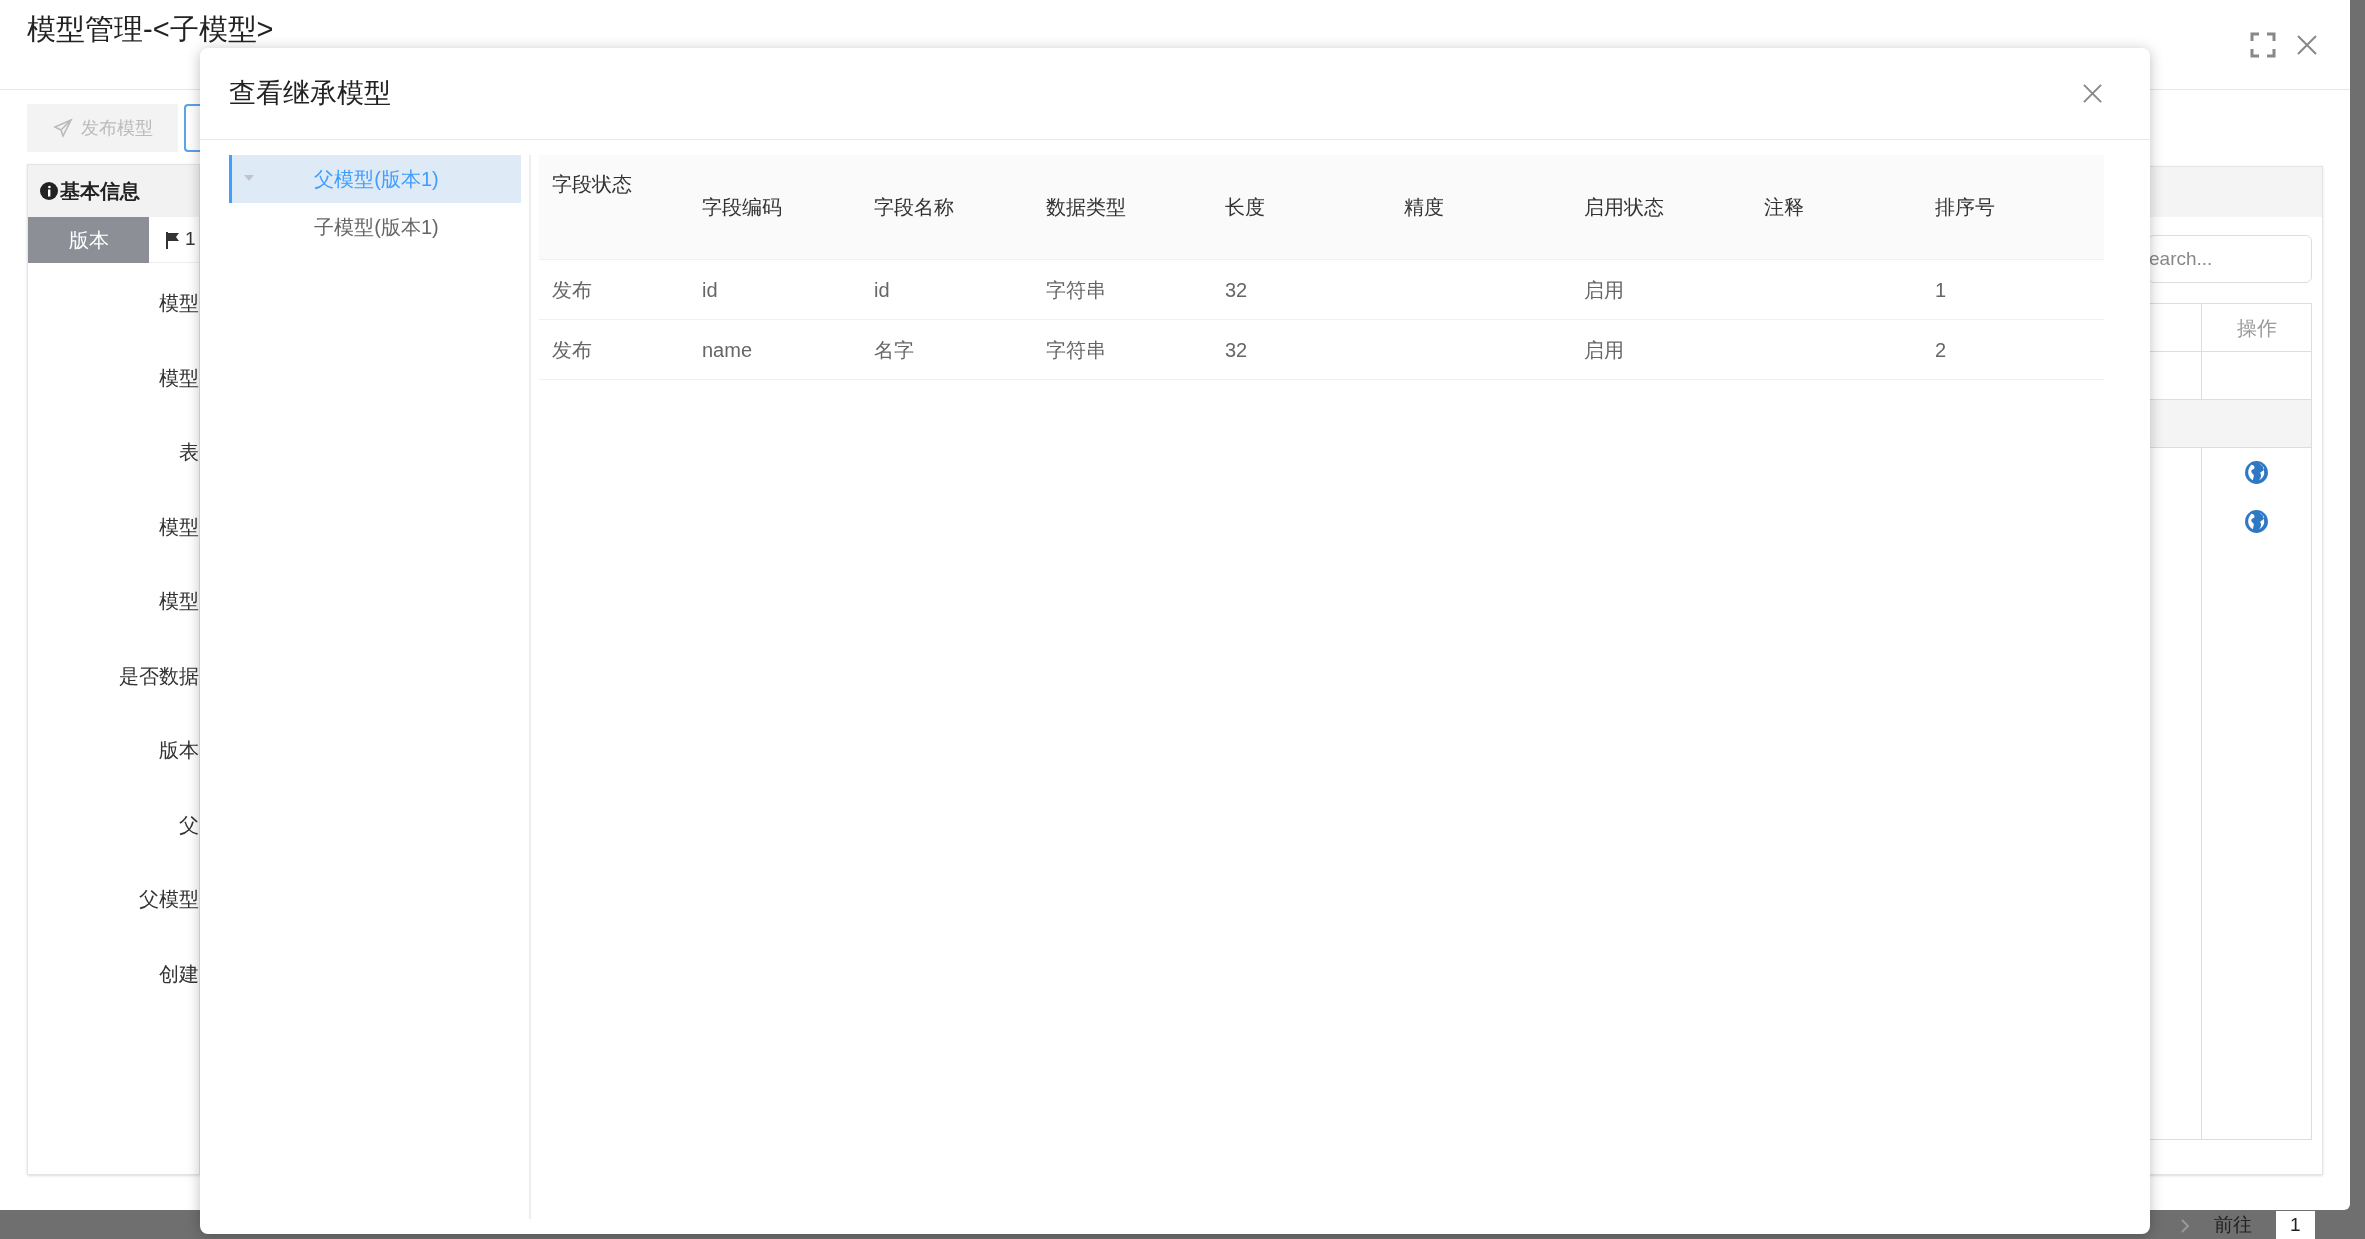  I want to click on column-header: 字段名称, so click(914, 207).